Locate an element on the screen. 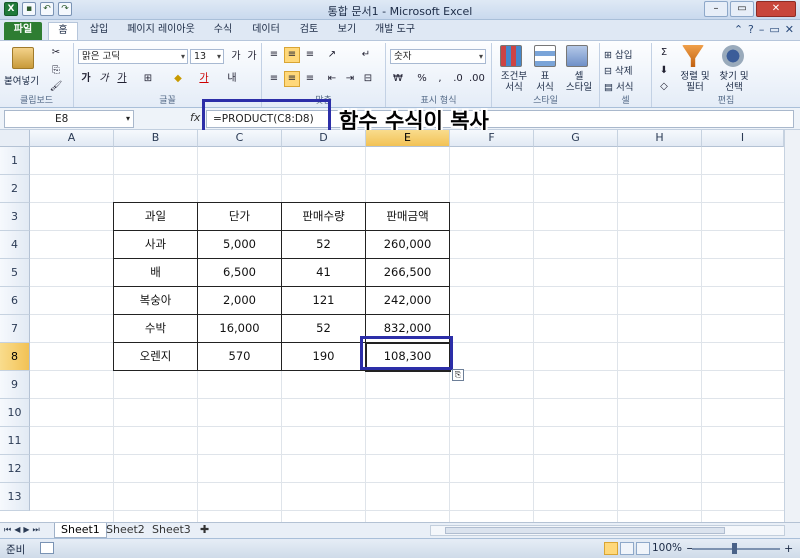 The image size is (800, 558). decrease-decimal-icon: .00 is located at coordinates (476, 79).